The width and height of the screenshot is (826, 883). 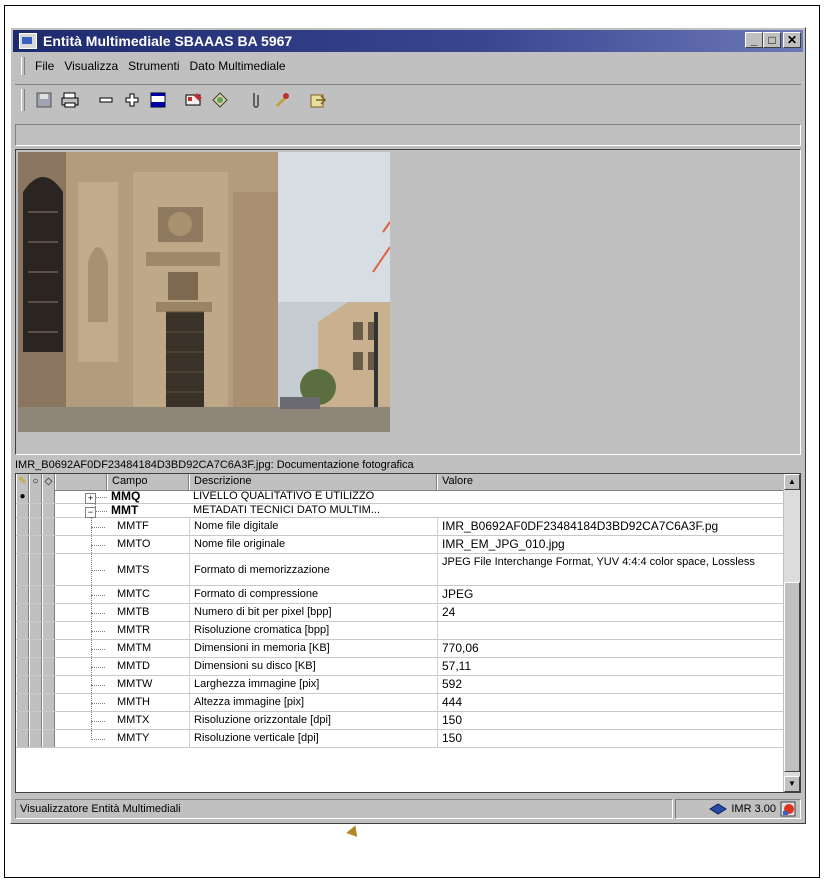 I want to click on menu-strumenti: Strumenti, so click(x=154, y=66).